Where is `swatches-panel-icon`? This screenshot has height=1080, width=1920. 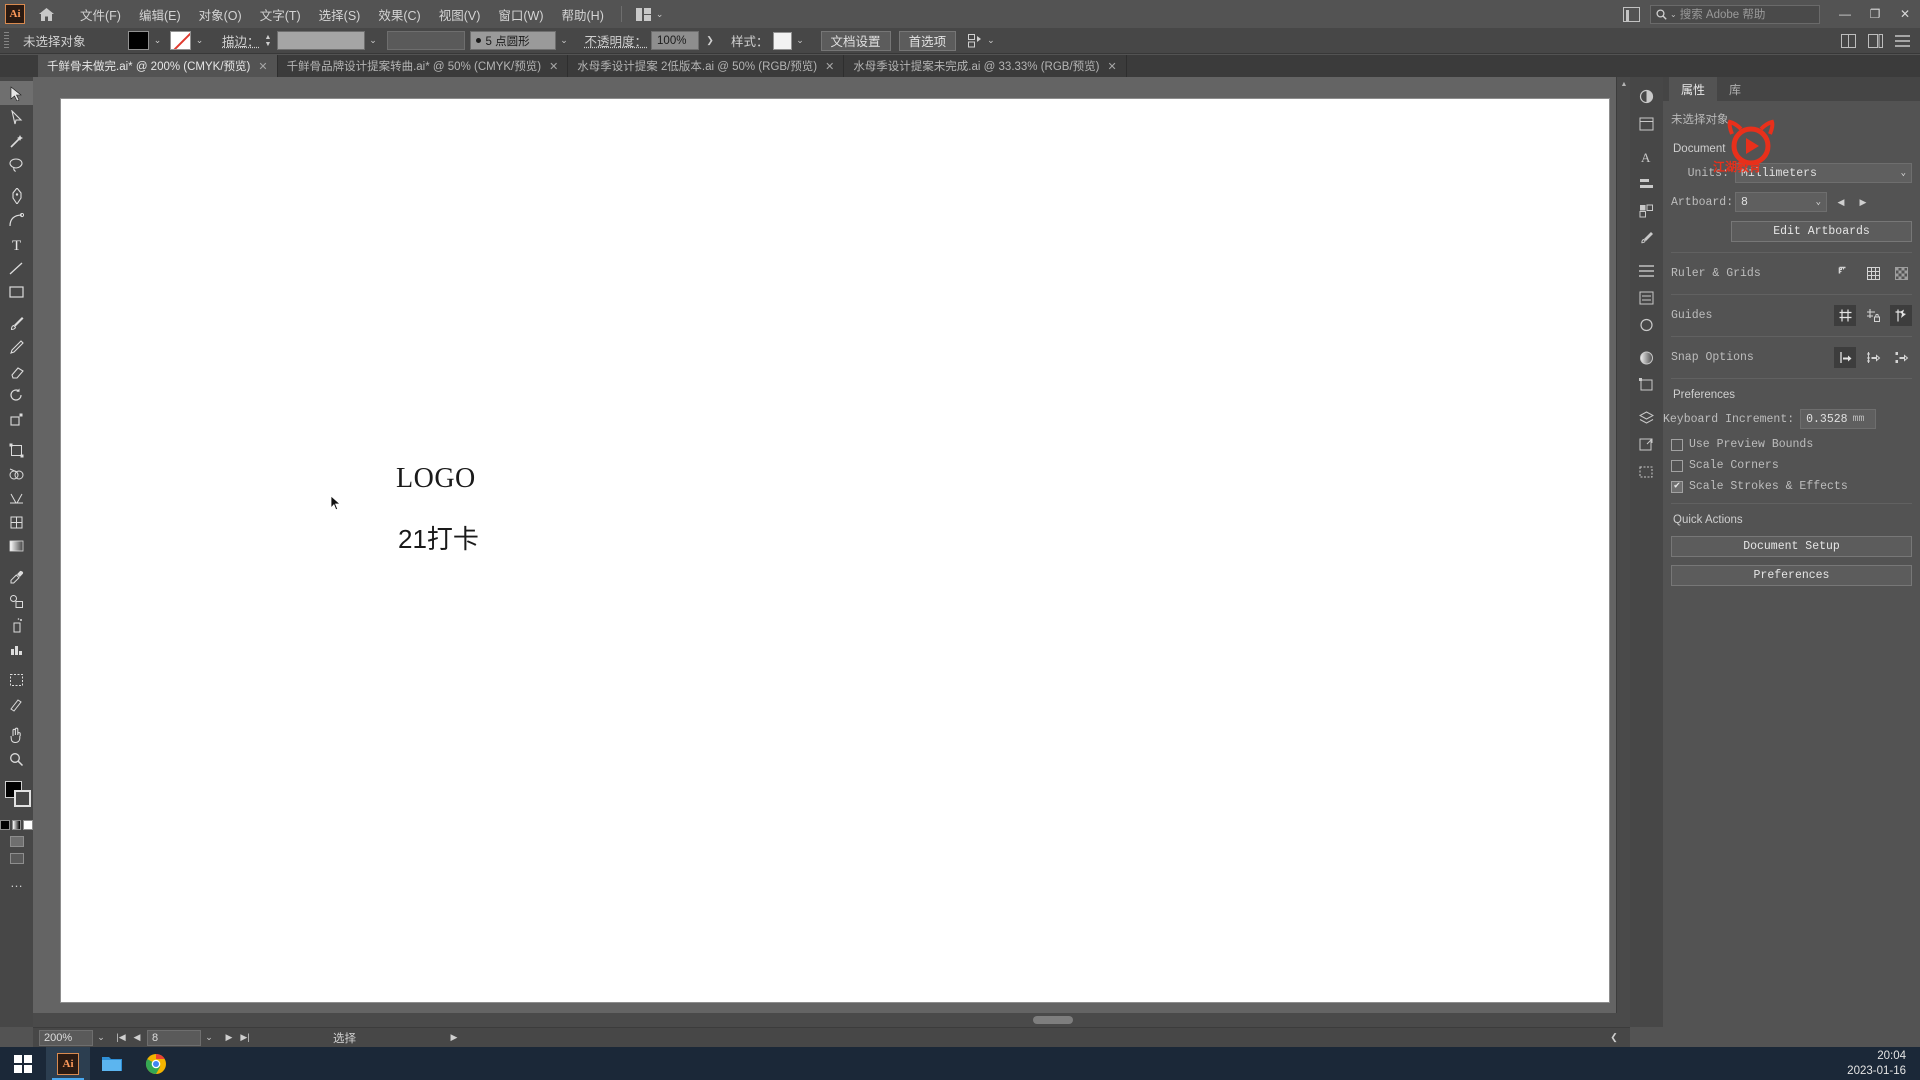 swatches-panel-icon is located at coordinates (1646, 210).